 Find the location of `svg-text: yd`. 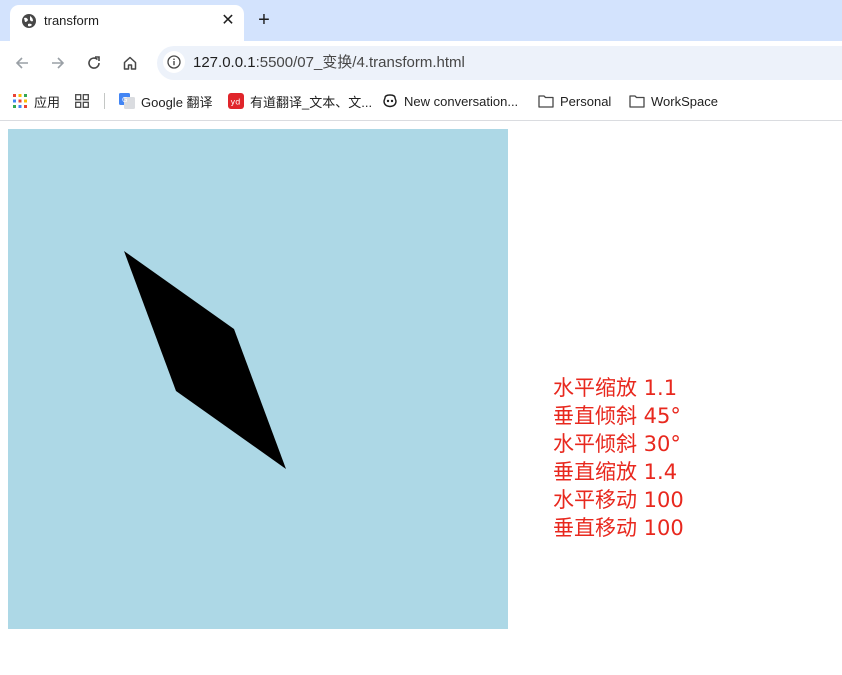

svg-text: yd is located at coordinates (236, 102).